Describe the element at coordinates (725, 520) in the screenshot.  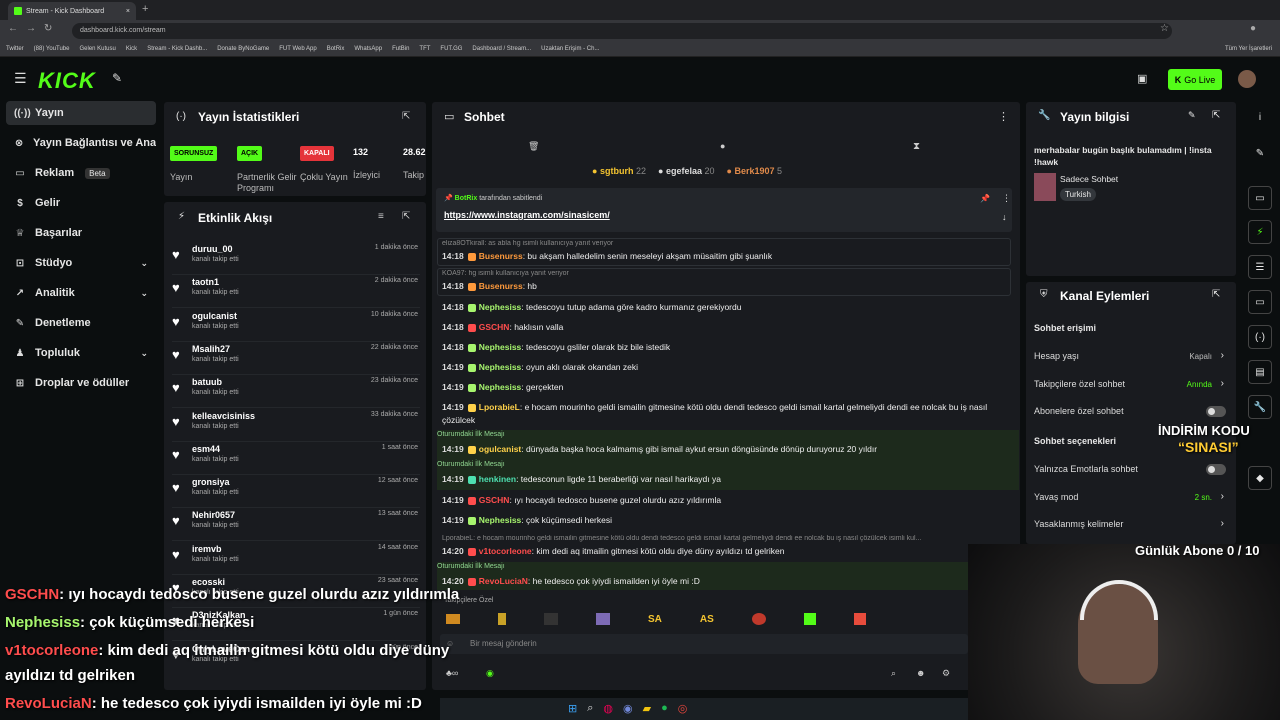
I see `chat-message: 14:19 Nephesiss: çok küçümsedi herkesi` at that location.